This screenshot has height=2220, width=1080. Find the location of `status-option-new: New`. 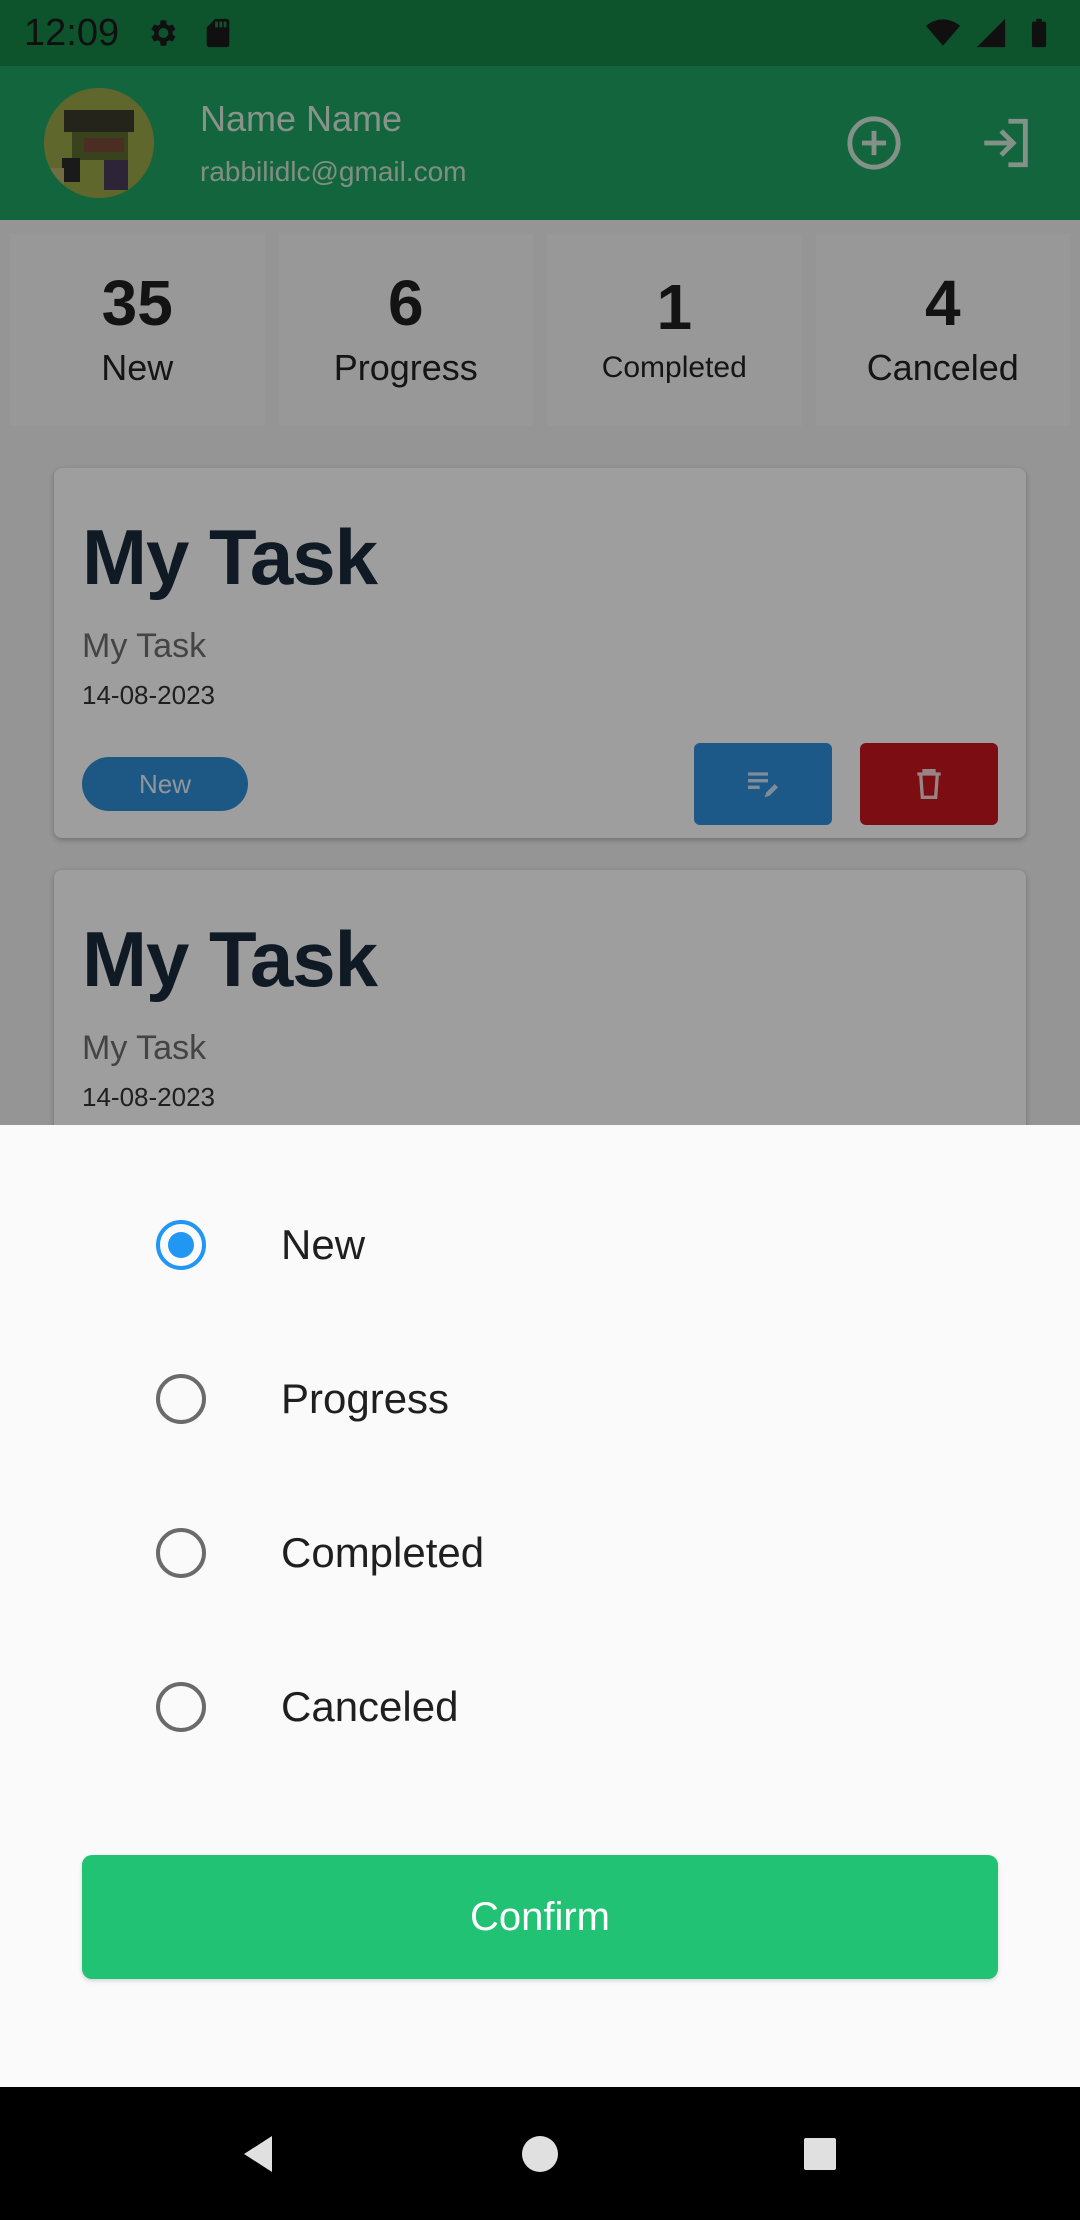

status-option-new: New is located at coordinates (540, 1245).